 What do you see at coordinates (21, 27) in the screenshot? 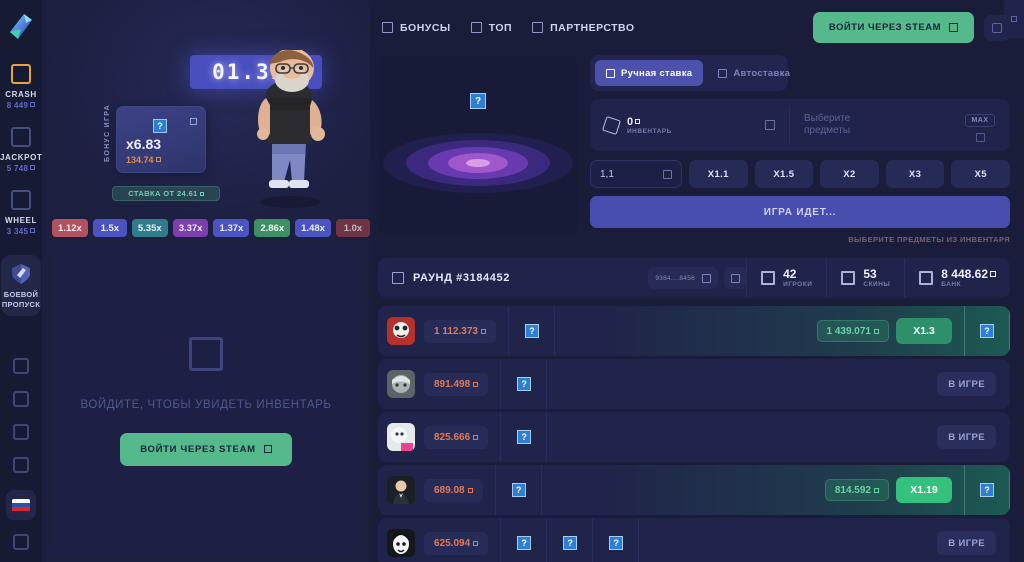
I see `logo-arrow-icon` at bounding box center [21, 27].